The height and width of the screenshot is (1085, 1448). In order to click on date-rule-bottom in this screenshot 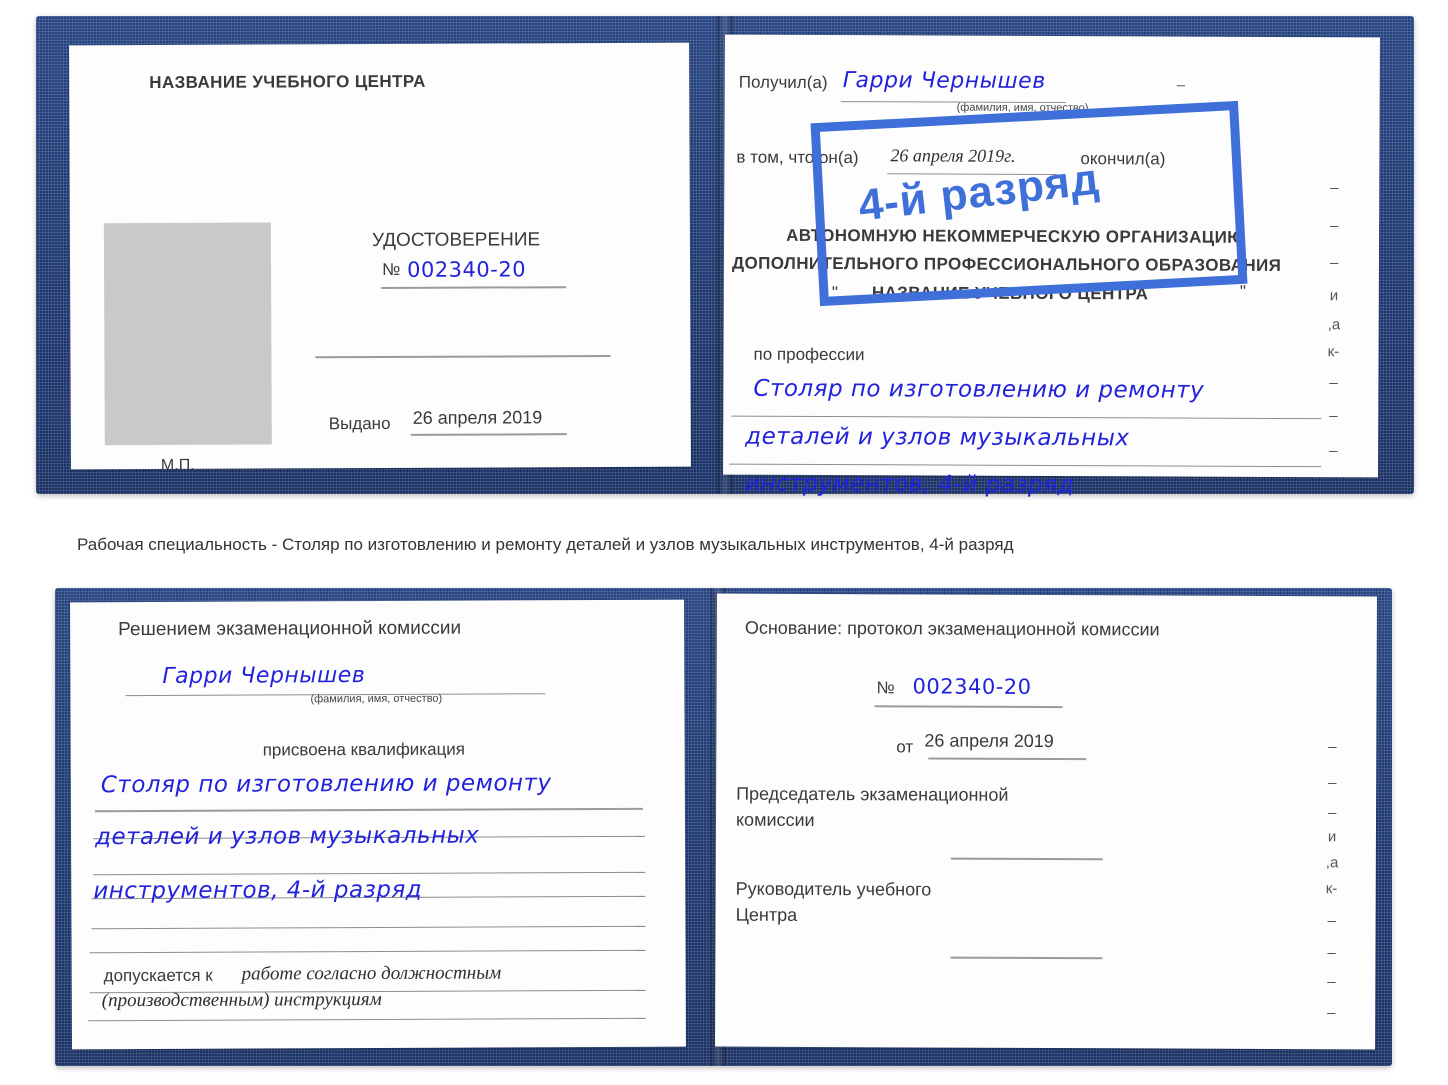, I will do `click(1007, 759)`.